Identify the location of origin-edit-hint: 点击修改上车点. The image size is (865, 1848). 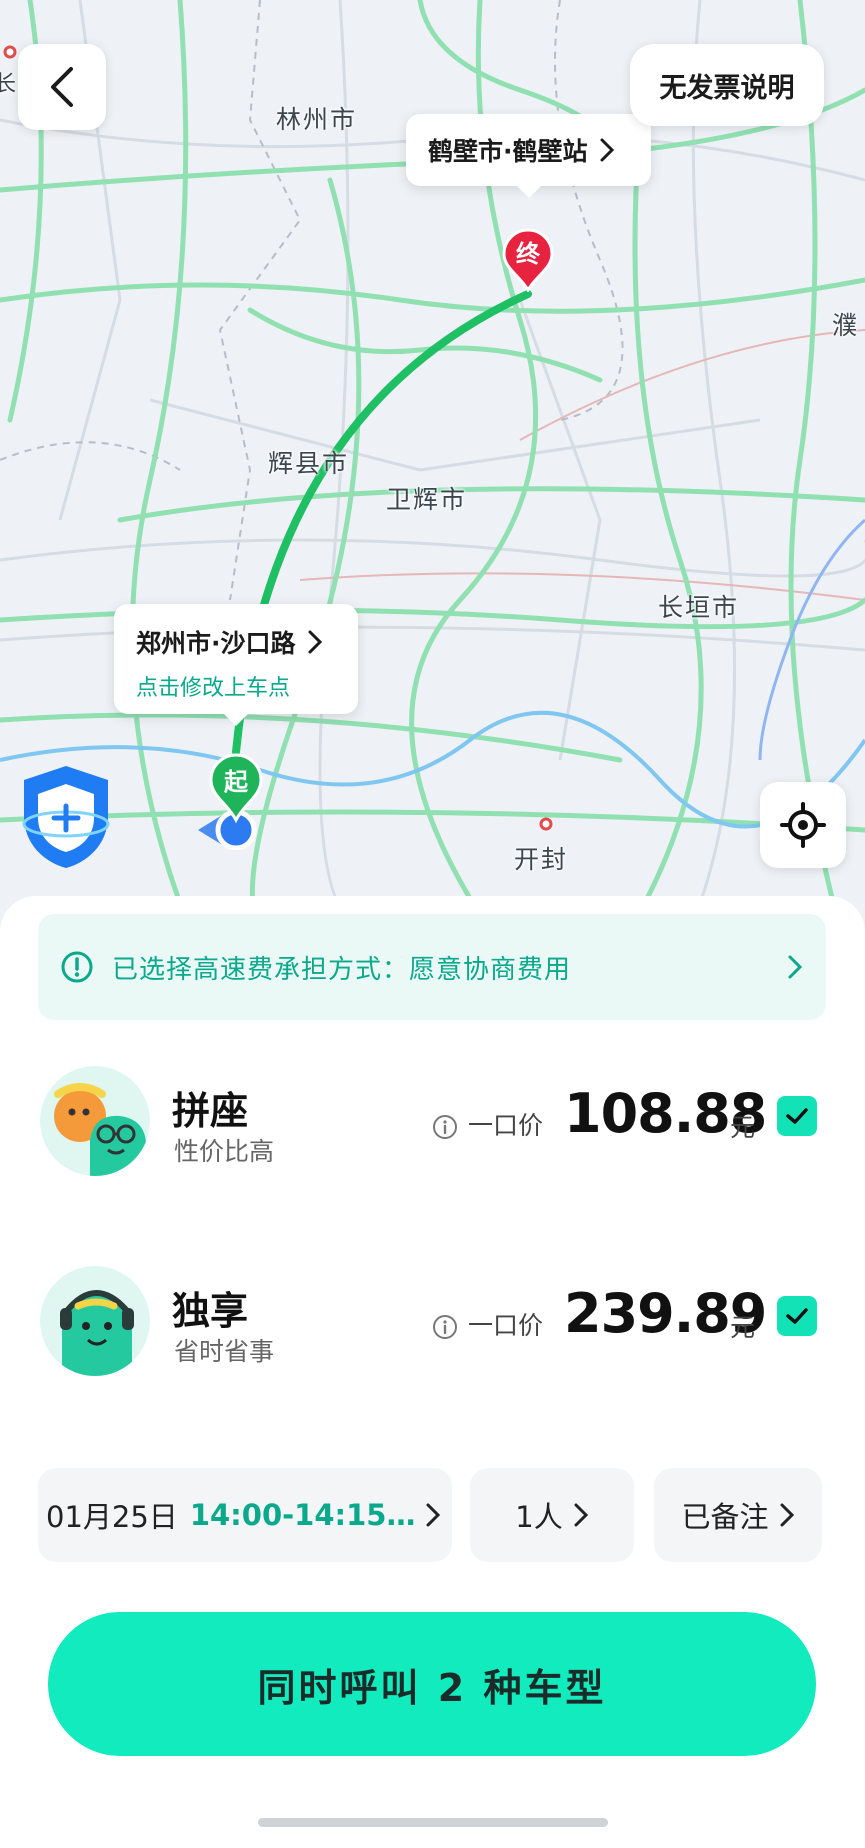
(236, 686).